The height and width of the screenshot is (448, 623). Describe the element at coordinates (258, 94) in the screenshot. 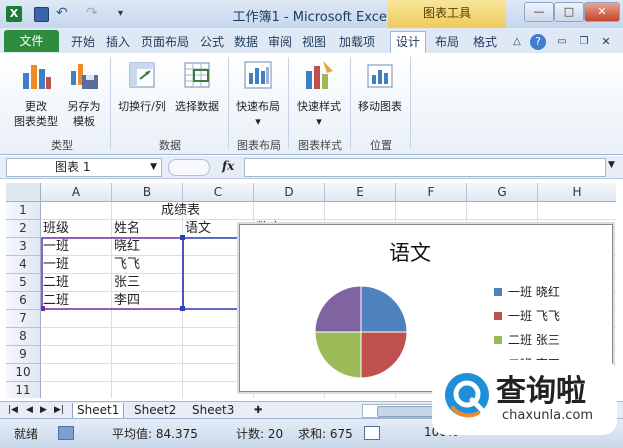

I see `quick-layout-button: 快速布局 ▾` at that location.